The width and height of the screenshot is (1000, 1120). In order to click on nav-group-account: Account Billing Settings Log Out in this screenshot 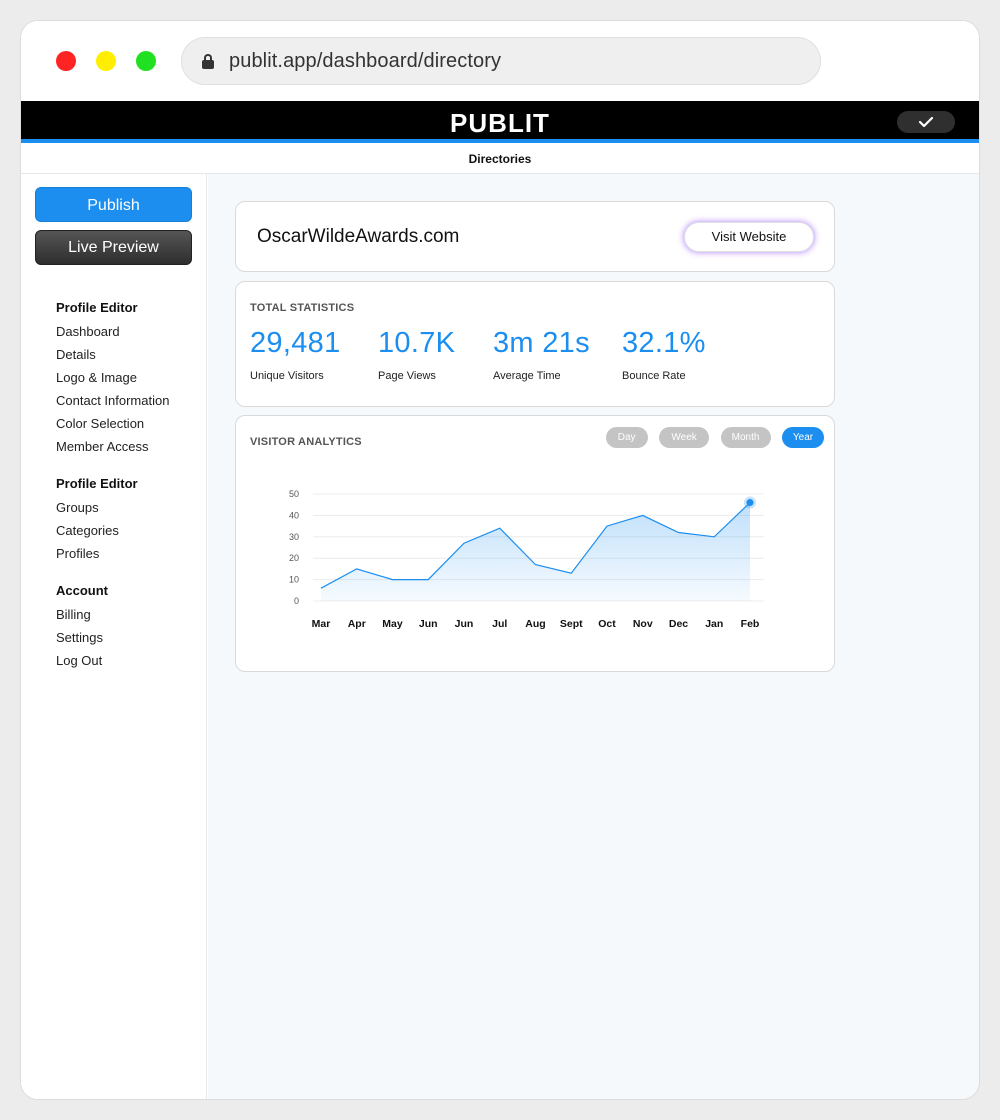, I will do `click(82, 625)`.